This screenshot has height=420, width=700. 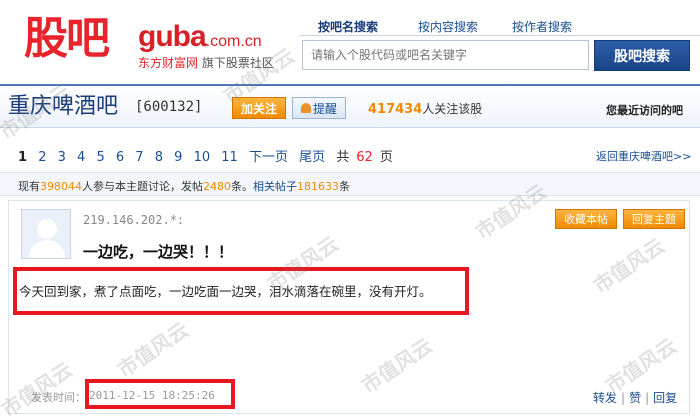 I want to click on collect-post-button: 收藏本帖, so click(x=586, y=219).